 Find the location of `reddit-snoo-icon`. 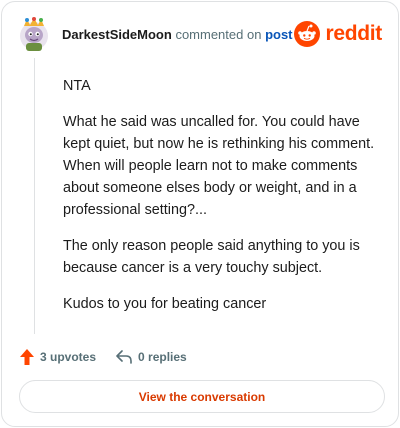

reddit-snoo-icon is located at coordinates (307, 34).